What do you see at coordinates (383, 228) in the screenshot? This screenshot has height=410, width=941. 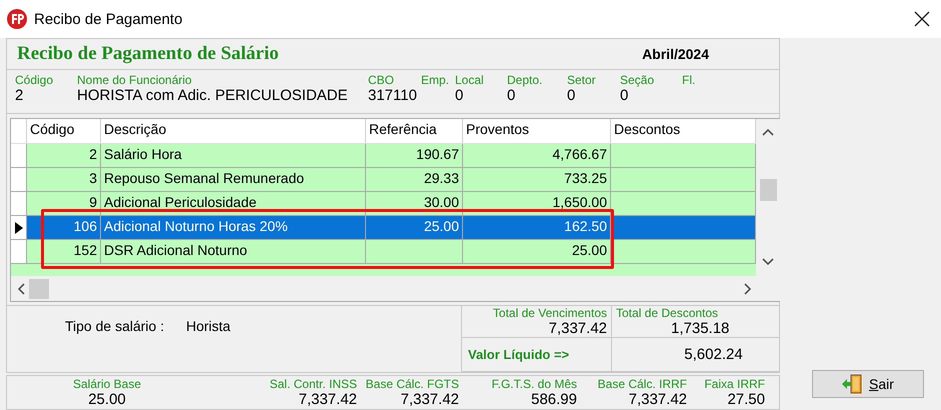 I see `table-row: 106 Adicional Noturno Horas 20% 25.00 162.50` at bounding box center [383, 228].